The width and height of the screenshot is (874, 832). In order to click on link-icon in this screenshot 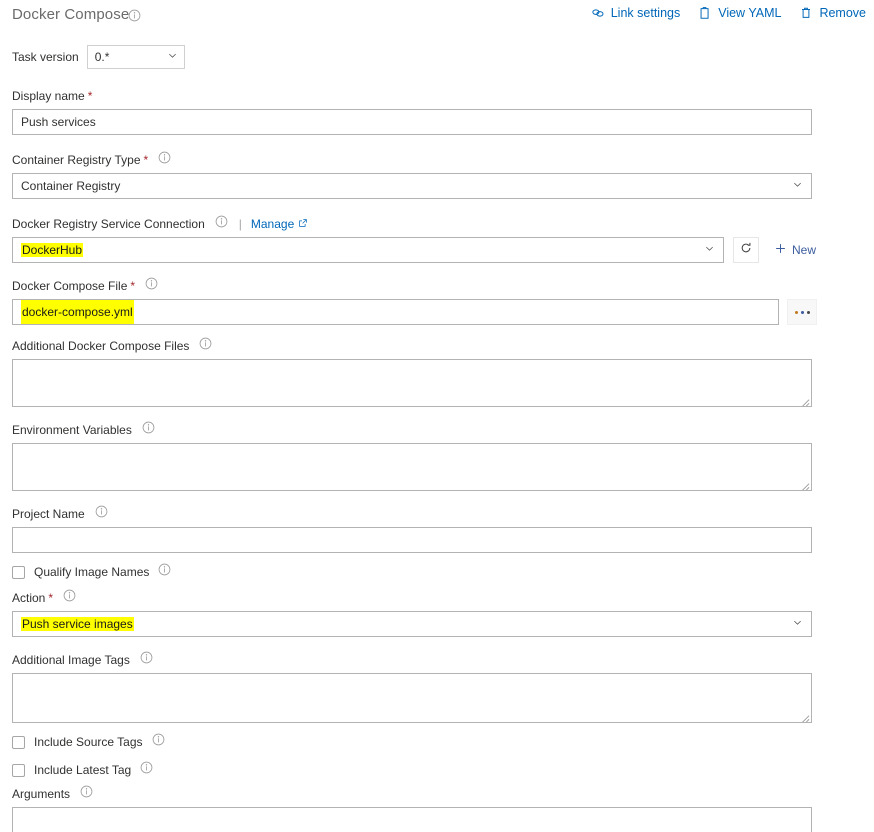, I will do `click(598, 13)`.